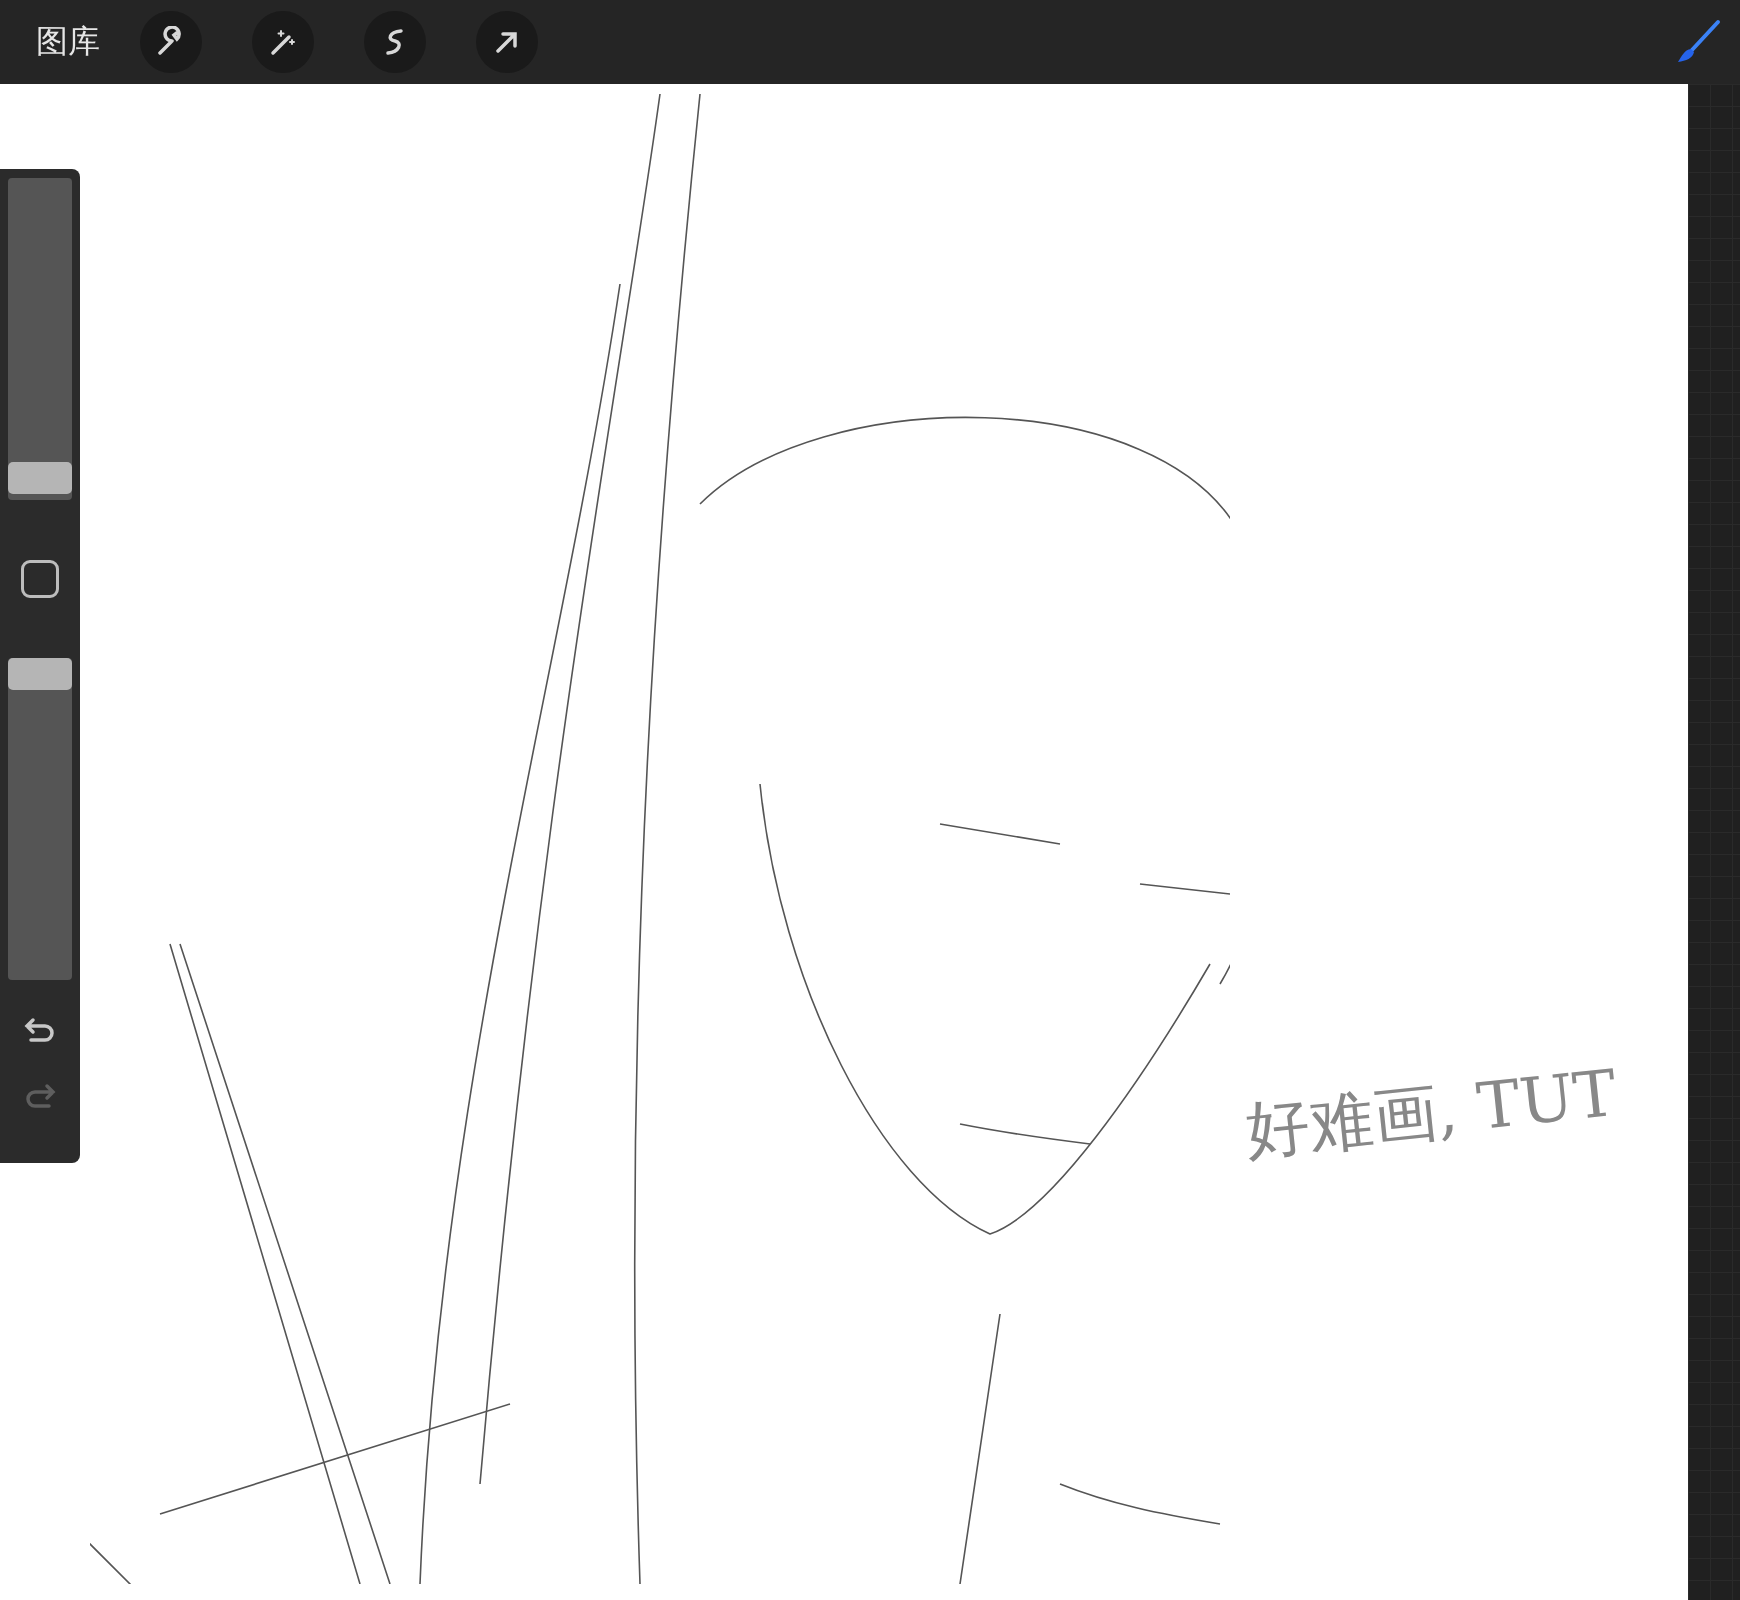  Describe the element at coordinates (40, 819) in the screenshot. I see `opacity-slider` at that location.